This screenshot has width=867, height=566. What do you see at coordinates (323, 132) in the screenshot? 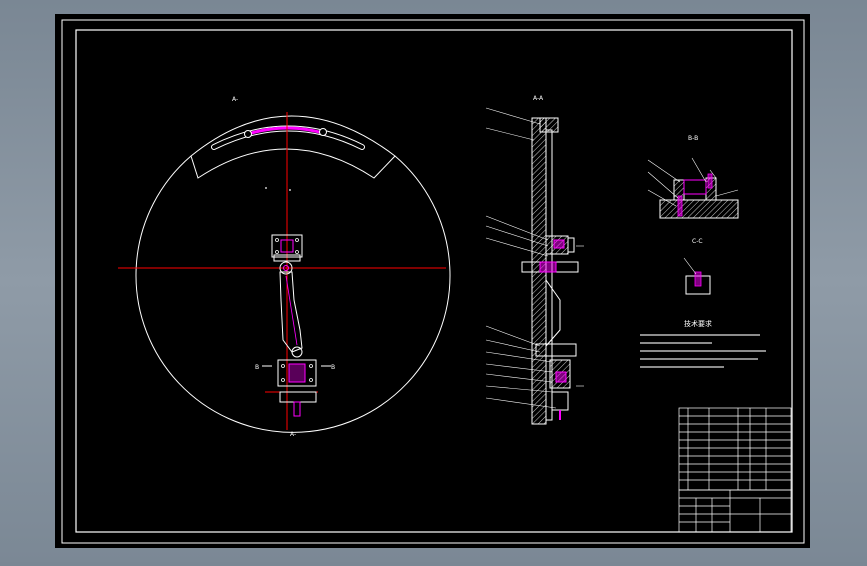
I see `slot-pin-right` at bounding box center [323, 132].